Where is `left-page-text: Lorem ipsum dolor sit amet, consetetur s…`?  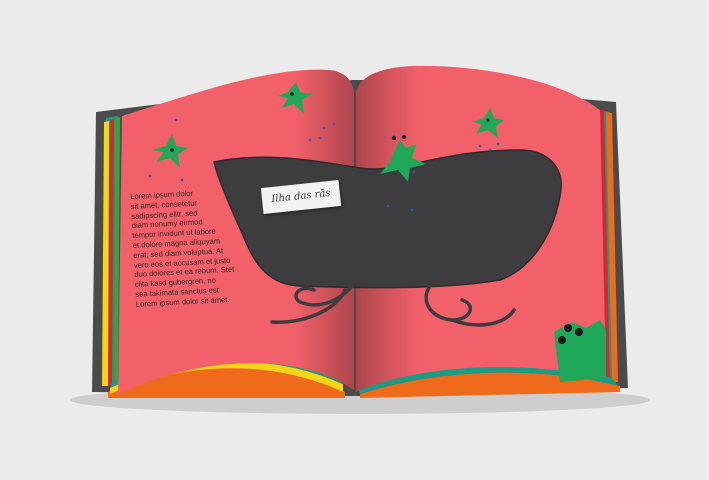 left-page-text: Lorem ipsum dolor sit amet, consetetur s… is located at coordinates (192, 248).